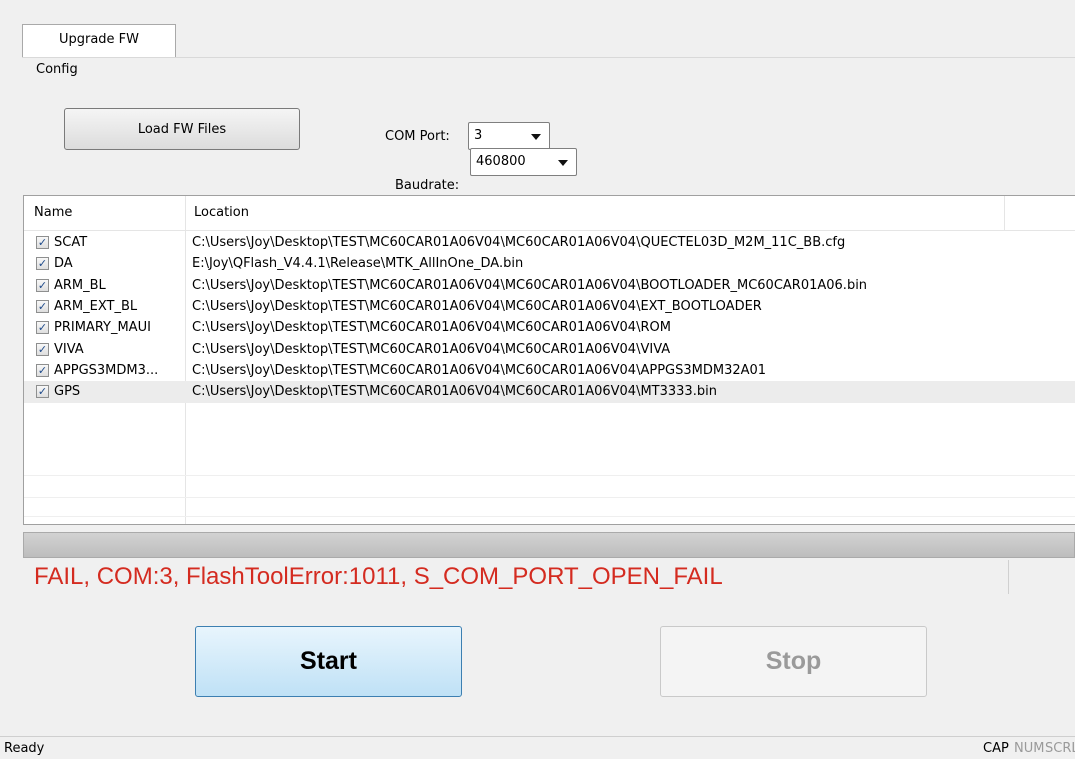 The height and width of the screenshot is (759, 1075). What do you see at coordinates (1041, 577) in the screenshot?
I see `status-side-panel` at bounding box center [1041, 577].